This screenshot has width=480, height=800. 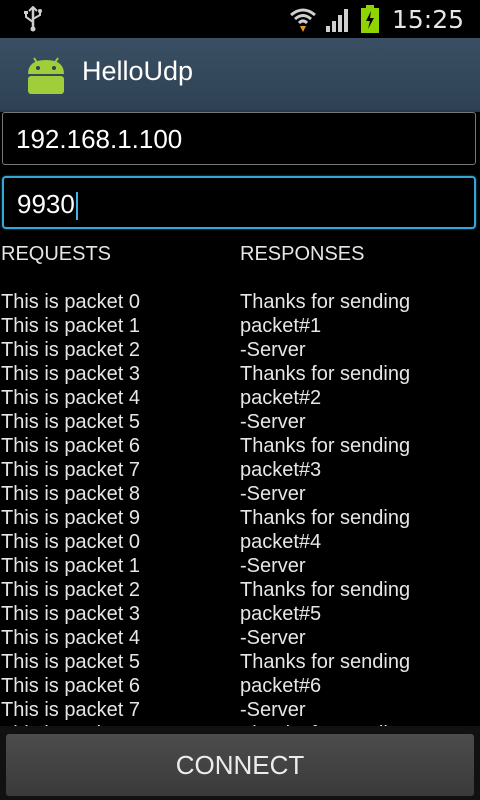 I want to click on text-cursor, so click(x=76, y=206).